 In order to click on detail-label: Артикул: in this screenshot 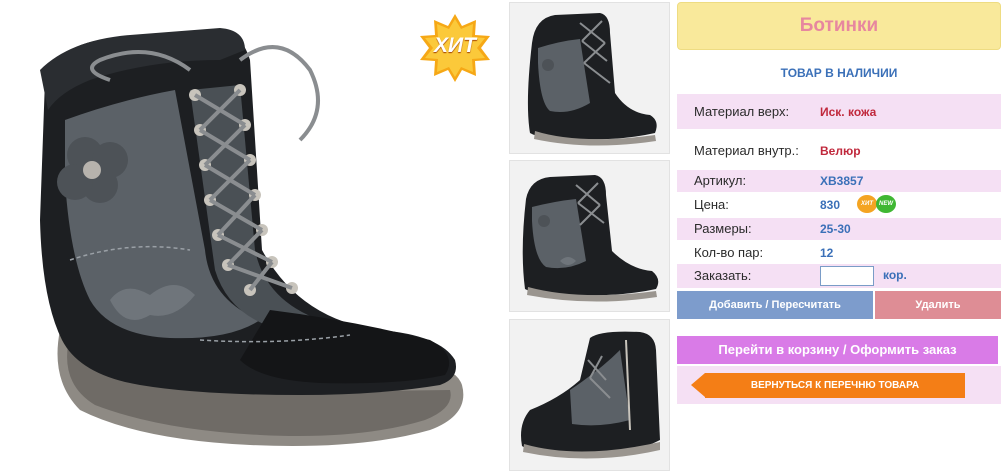, I will do `click(720, 180)`.